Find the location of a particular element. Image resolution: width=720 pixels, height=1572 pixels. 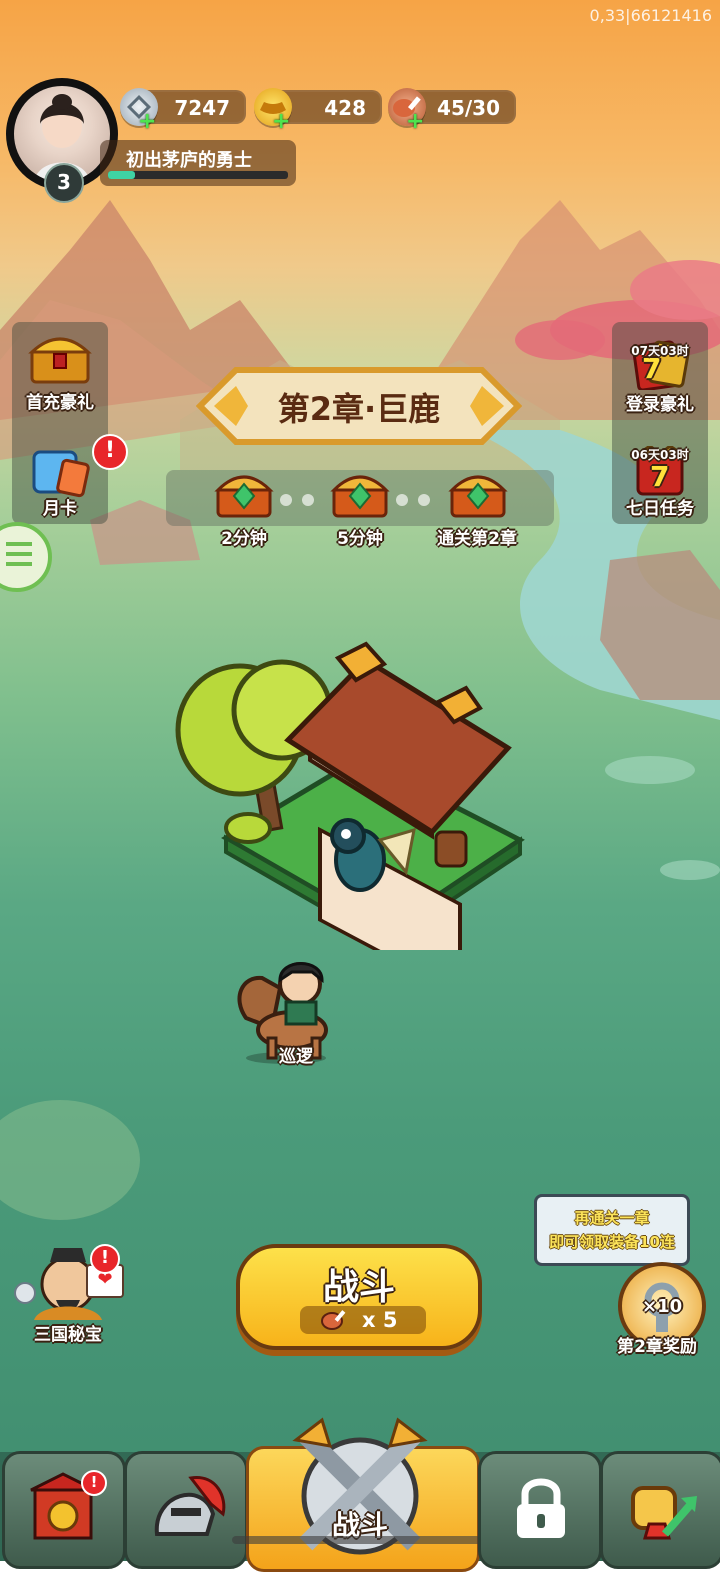

nav-locked-button is located at coordinates (540, 1510).